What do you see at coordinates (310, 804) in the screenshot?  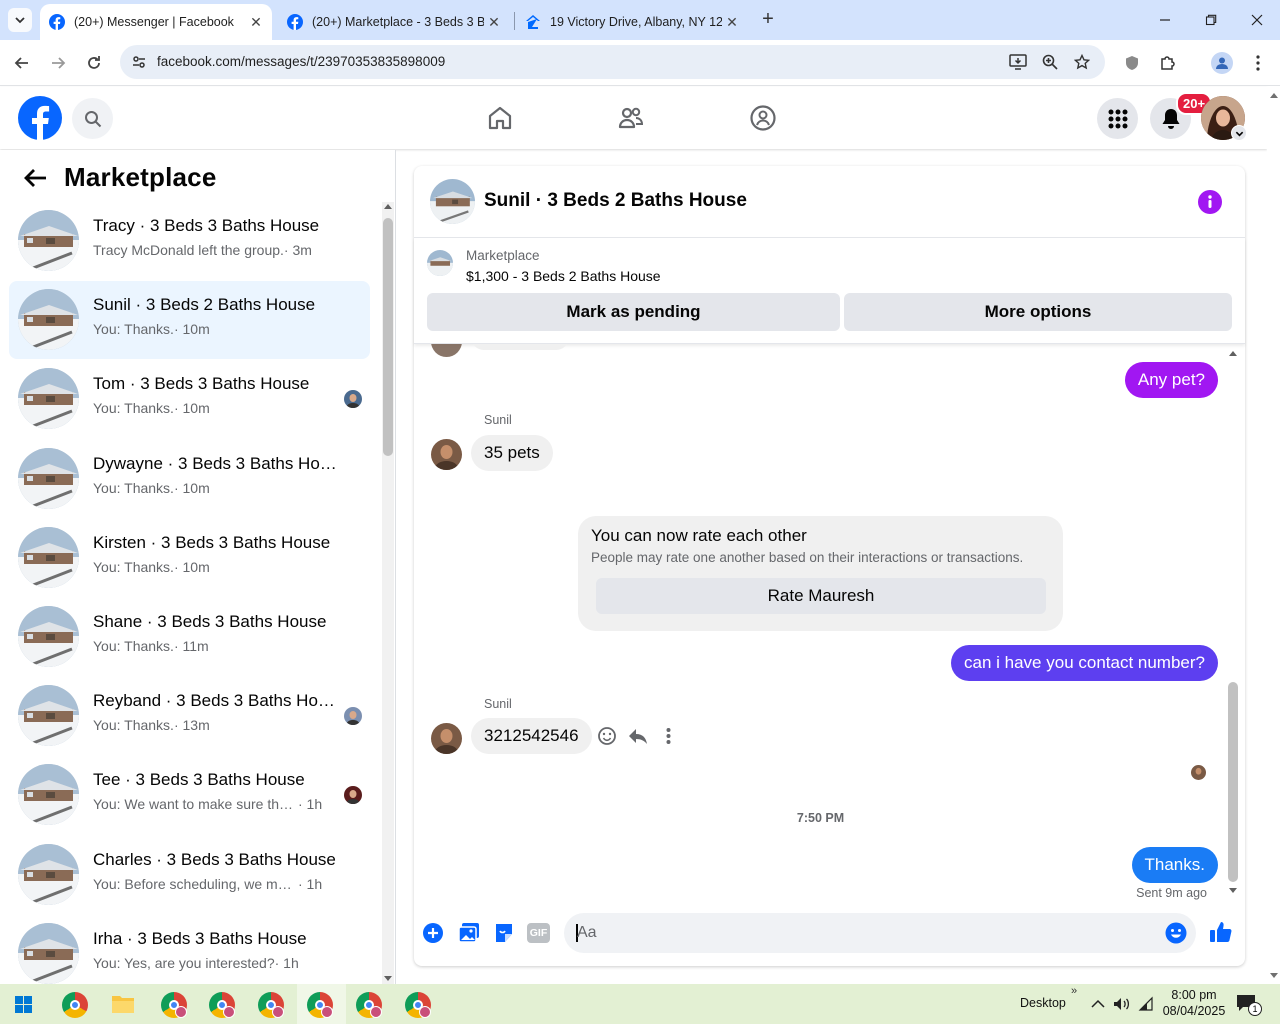 I see `conversation-time: · 1h` at bounding box center [310, 804].